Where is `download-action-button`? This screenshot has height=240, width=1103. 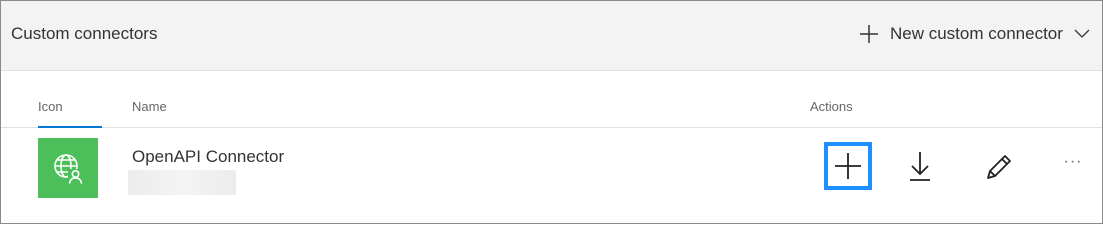 download-action-button is located at coordinates (920, 166).